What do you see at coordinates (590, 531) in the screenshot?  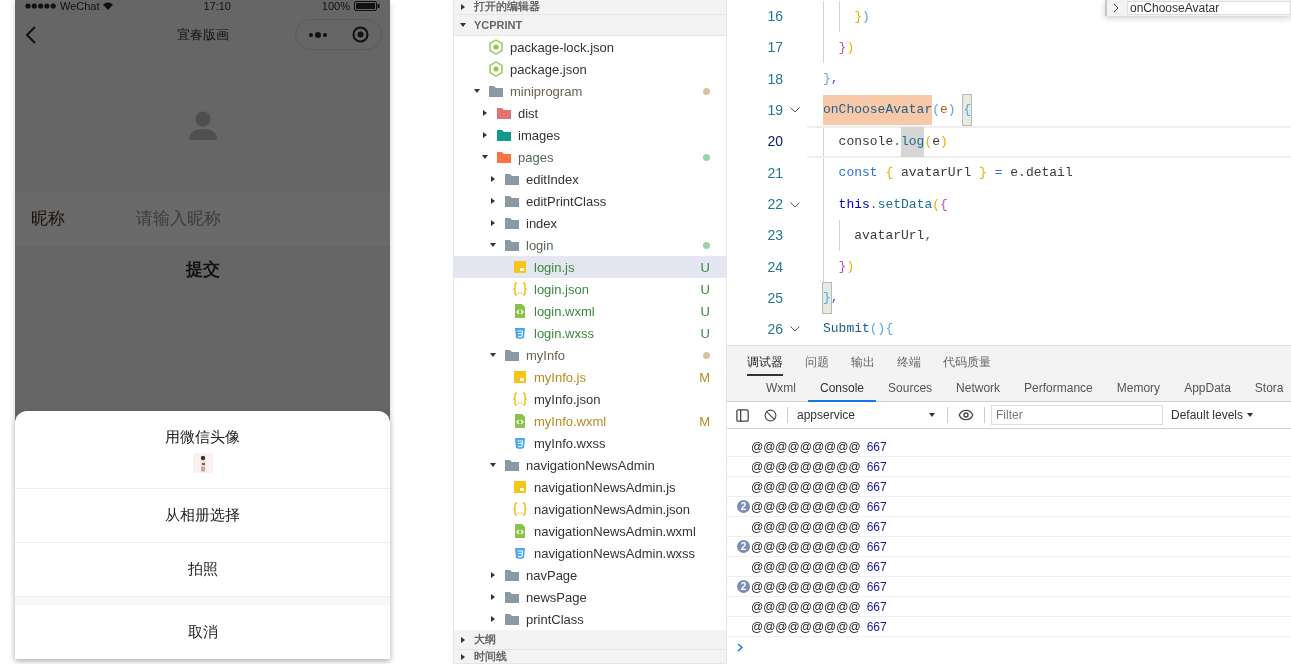 I see `file-row: navigationNewsAdmin.wxml` at bounding box center [590, 531].